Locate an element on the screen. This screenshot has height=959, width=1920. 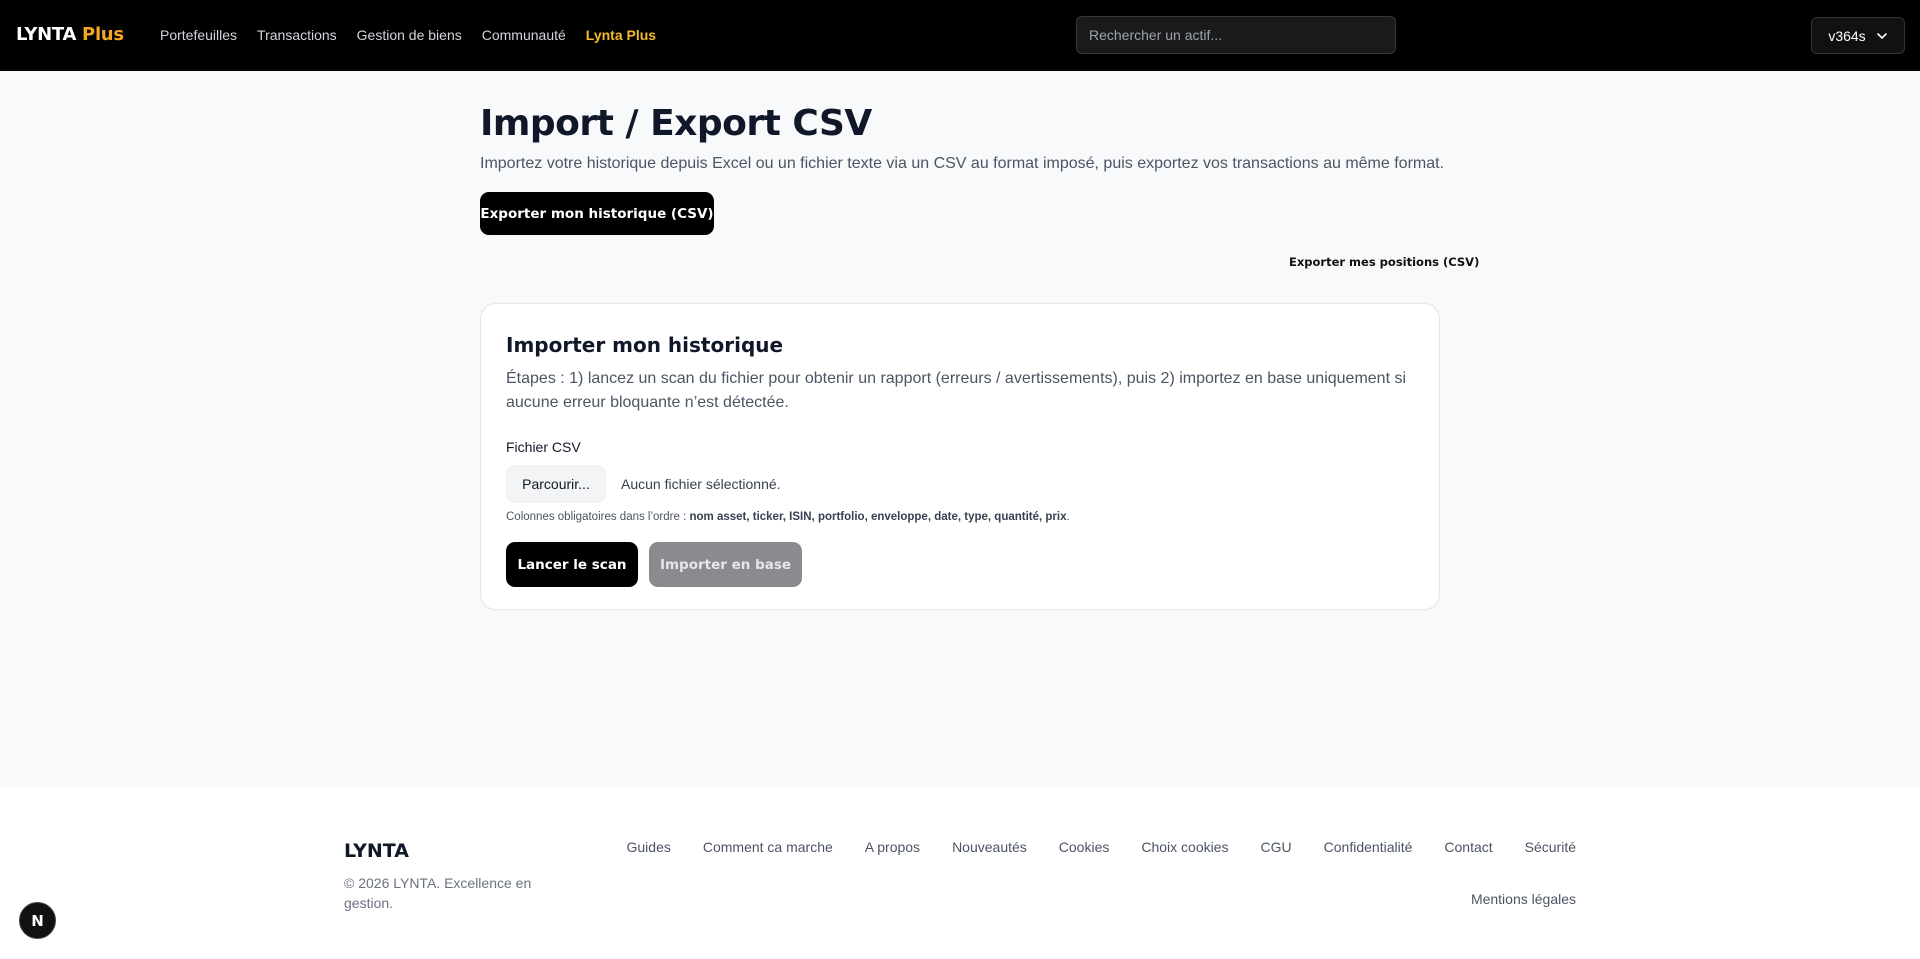
brand-plus: Plus is located at coordinates (103, 34).